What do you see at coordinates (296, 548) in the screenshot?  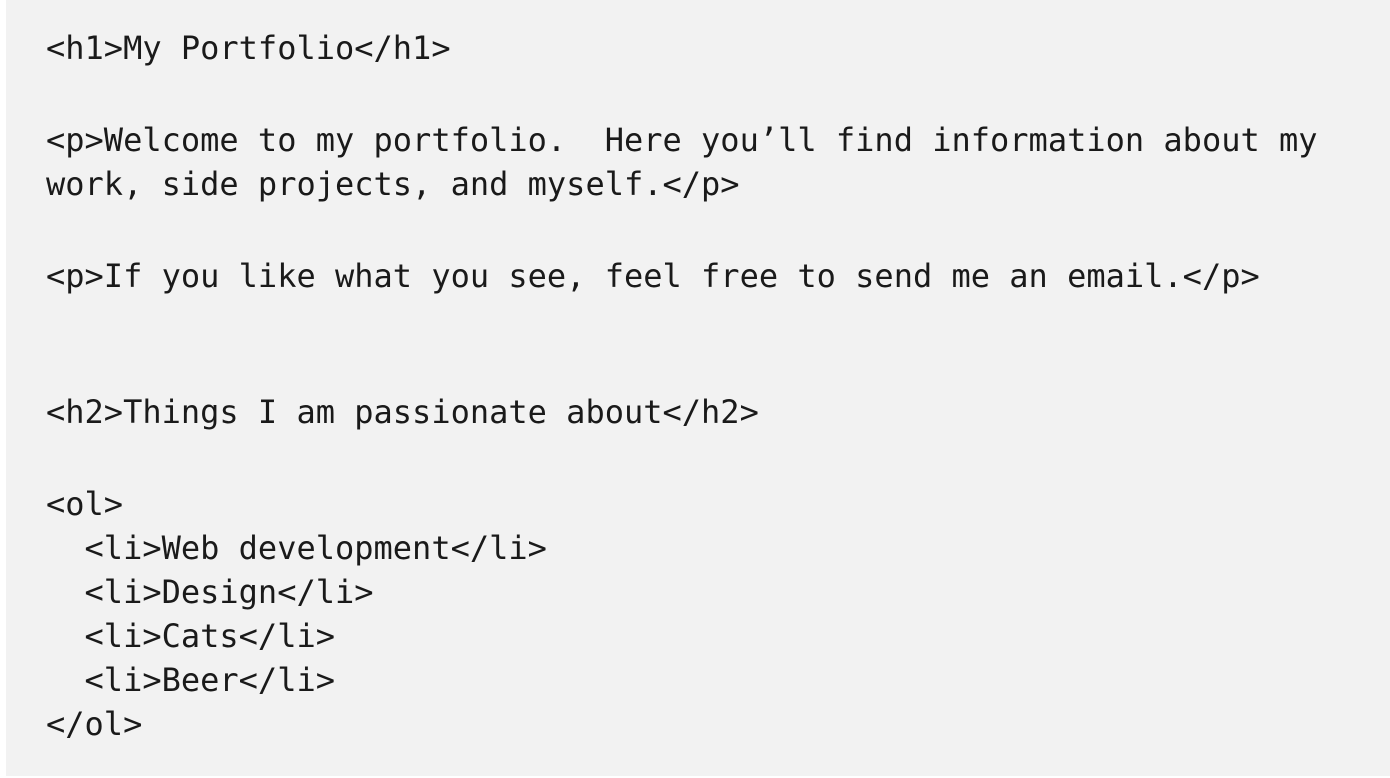 I see `code-line-li-web: <li>Web development</li>` at bounding box center [296, 548].